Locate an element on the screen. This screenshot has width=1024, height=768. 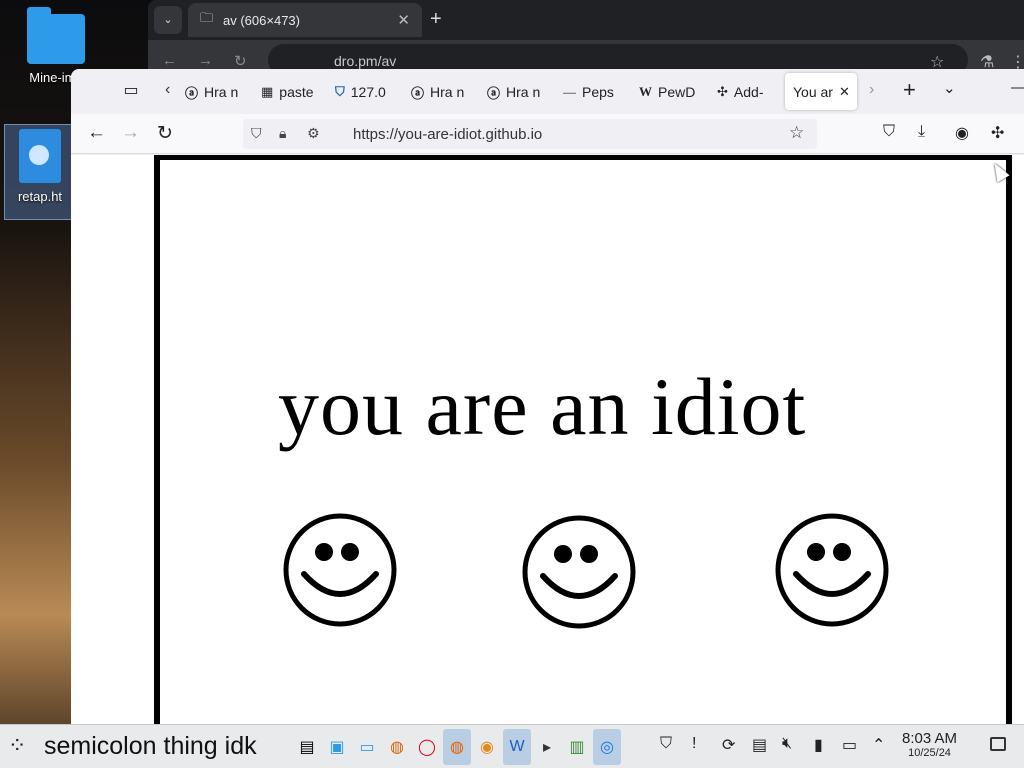
scroll-left-icon: ‹ is located at coordinates (167, 90).